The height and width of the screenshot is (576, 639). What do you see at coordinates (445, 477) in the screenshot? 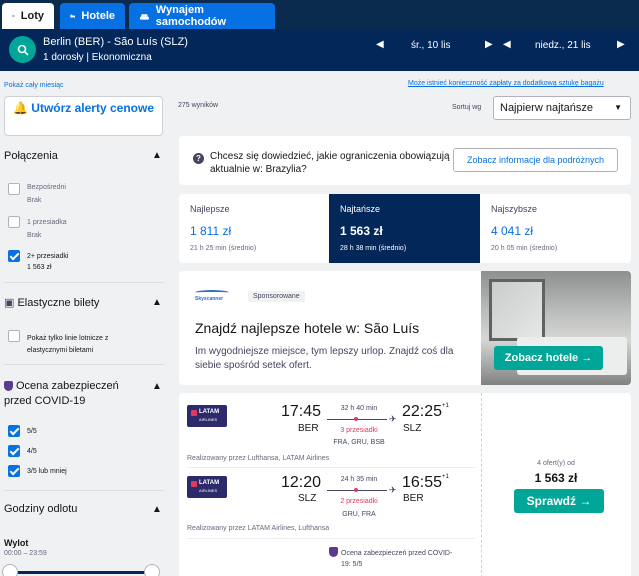
I see `leg2-arrival-offset: +1` at bounding box center [445, 477].